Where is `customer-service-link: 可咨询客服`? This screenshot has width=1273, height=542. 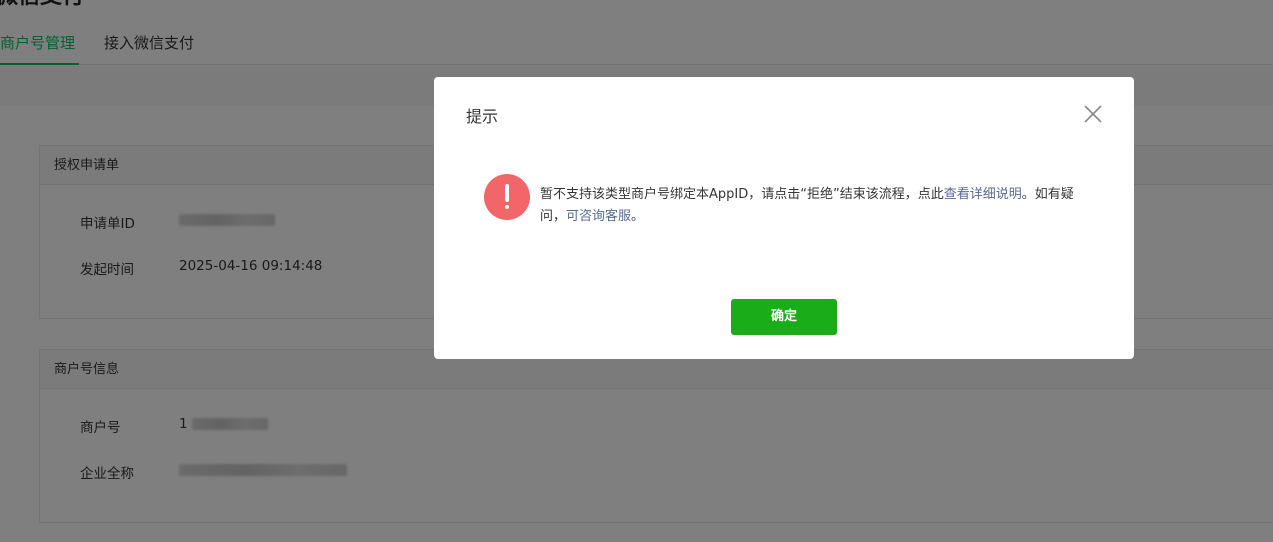 customer-service-link: 可咨询客服 is located at coordinates (598, 216).